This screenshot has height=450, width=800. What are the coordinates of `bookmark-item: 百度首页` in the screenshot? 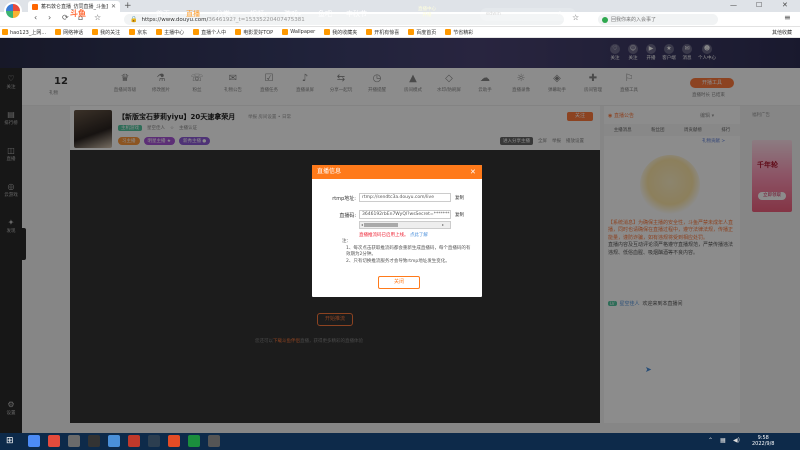 It's located at (422, 32).